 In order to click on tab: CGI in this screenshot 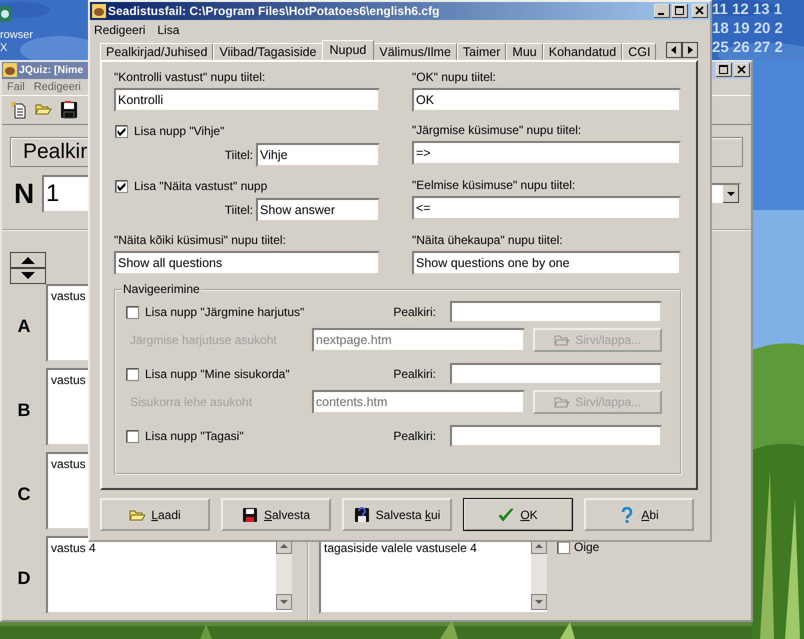, I will do `click(639, 51)`.